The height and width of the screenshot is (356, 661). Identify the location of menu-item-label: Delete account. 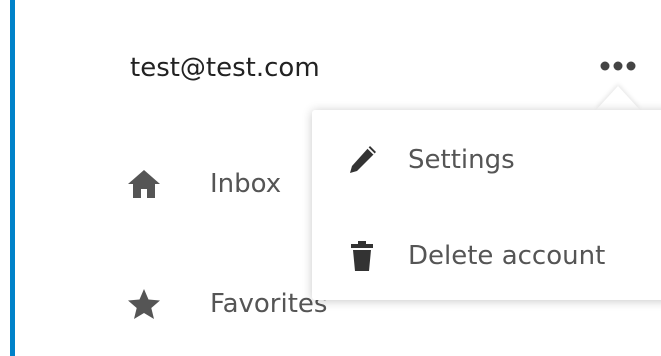
(507, 256).